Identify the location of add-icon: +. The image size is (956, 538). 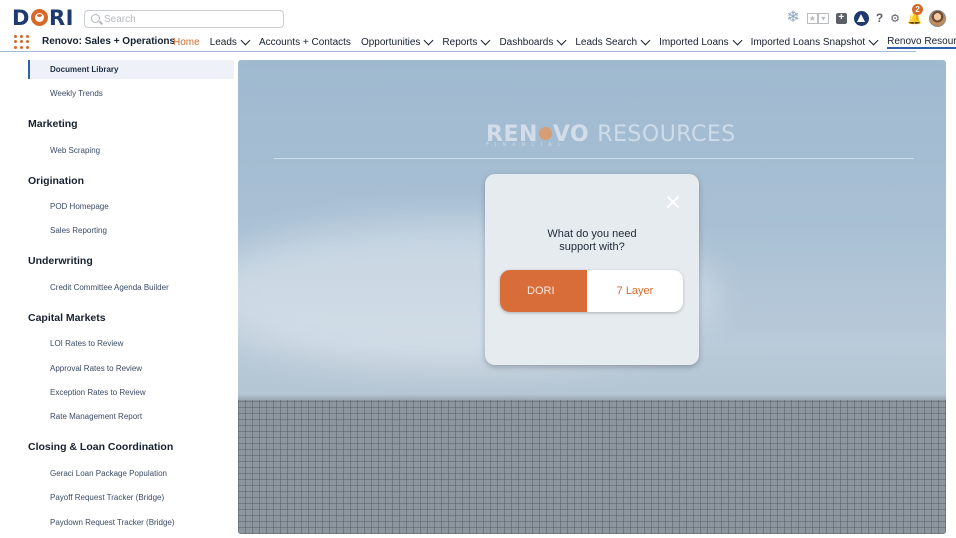
(841, 18).